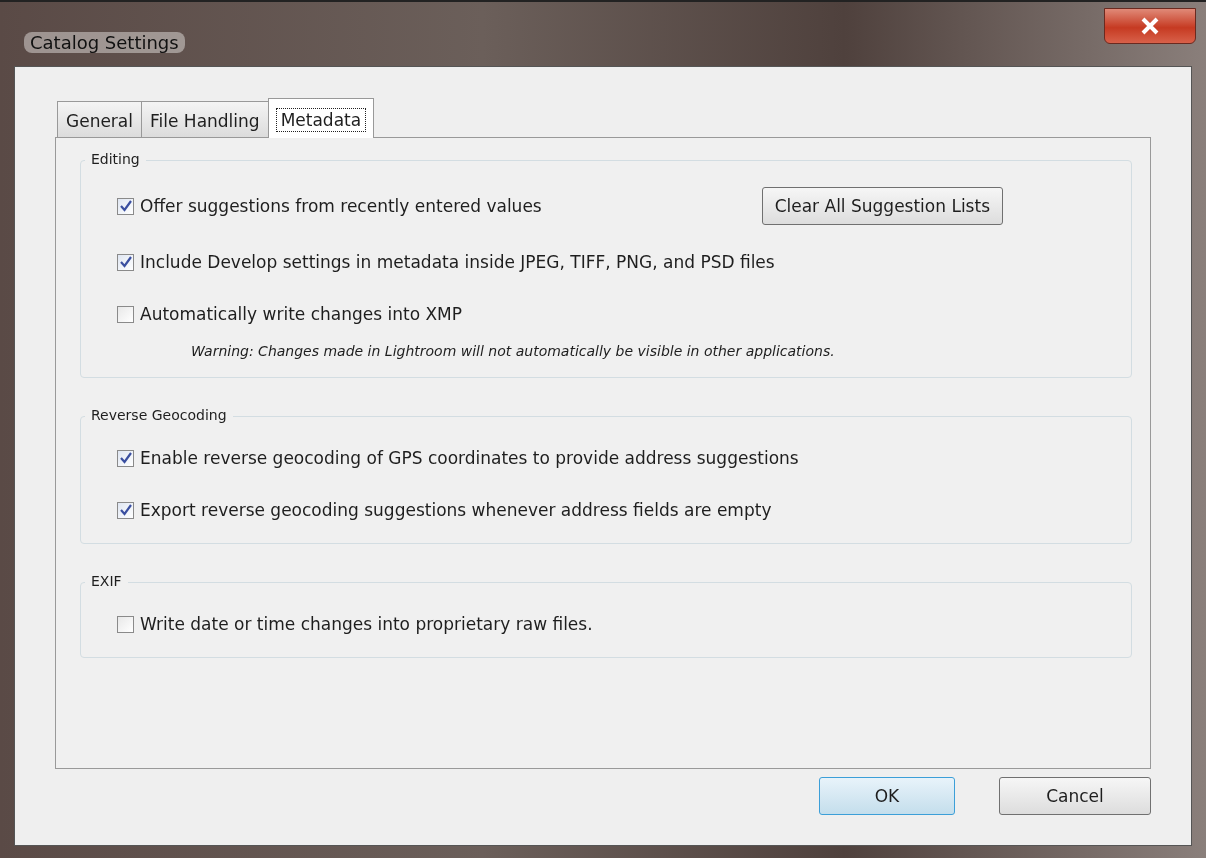  Describe the element at coordinates (469, 458) in the screenshot. I see `checkbox-label: Enable reverse geocoding of GPS coordinates to provide address suggestions` at that location.